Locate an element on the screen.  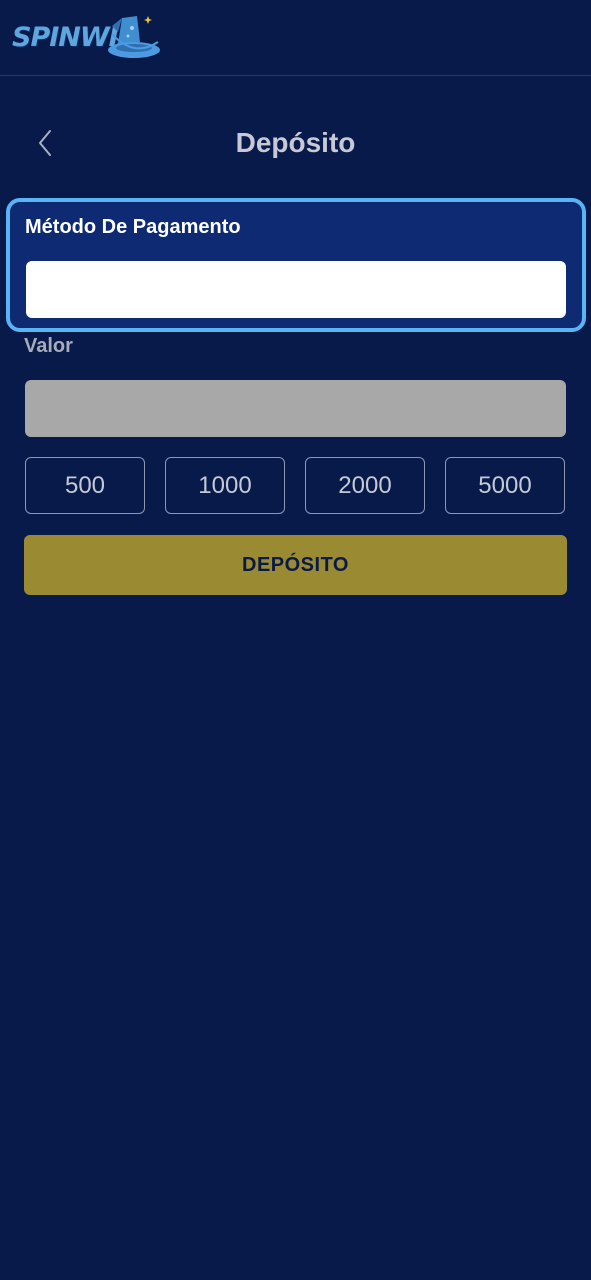
preset-amount-button-5000: 5000 is located at coordinates (505, 485).